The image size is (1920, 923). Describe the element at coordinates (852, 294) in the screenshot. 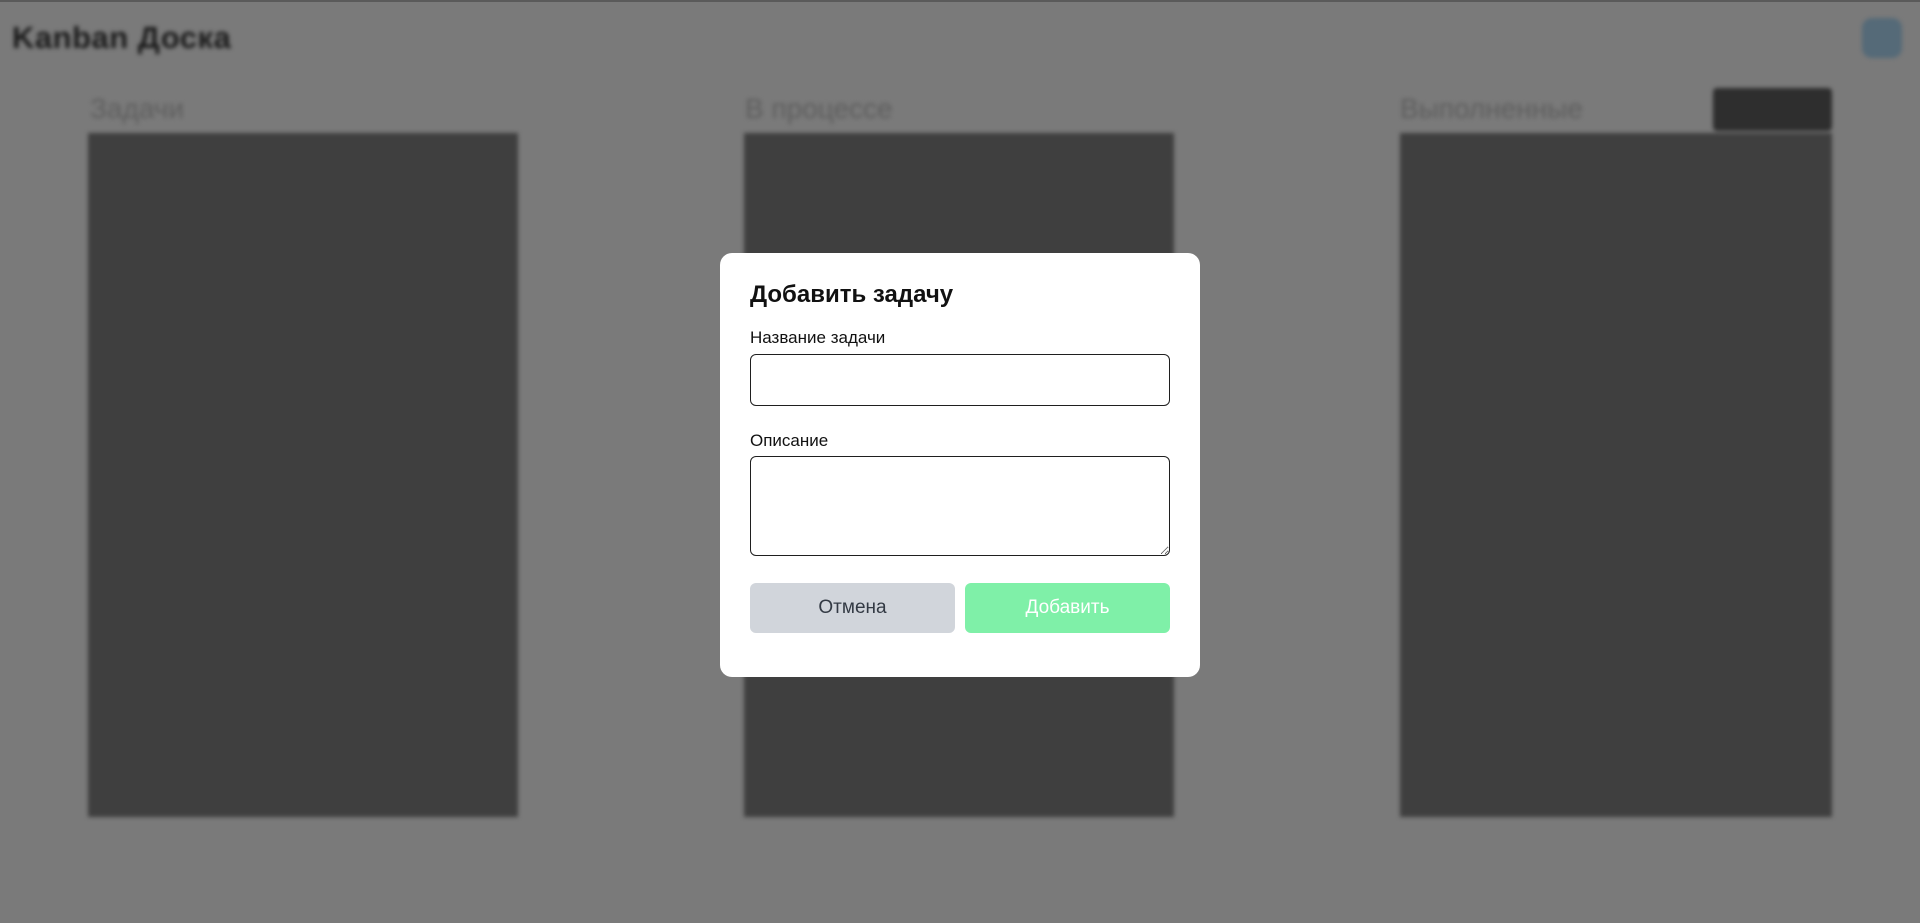

I see `modal-title: Добавить задачу` at that location.